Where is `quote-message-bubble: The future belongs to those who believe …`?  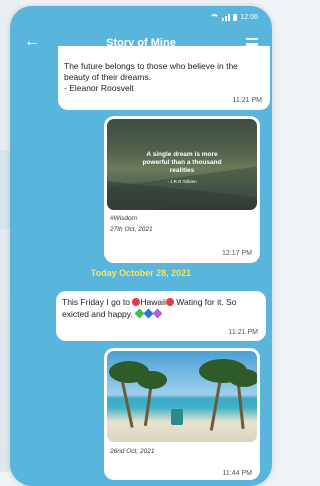
quote-message-bubble: The future belongs to those who believe … is located at coordinates (164, 78).